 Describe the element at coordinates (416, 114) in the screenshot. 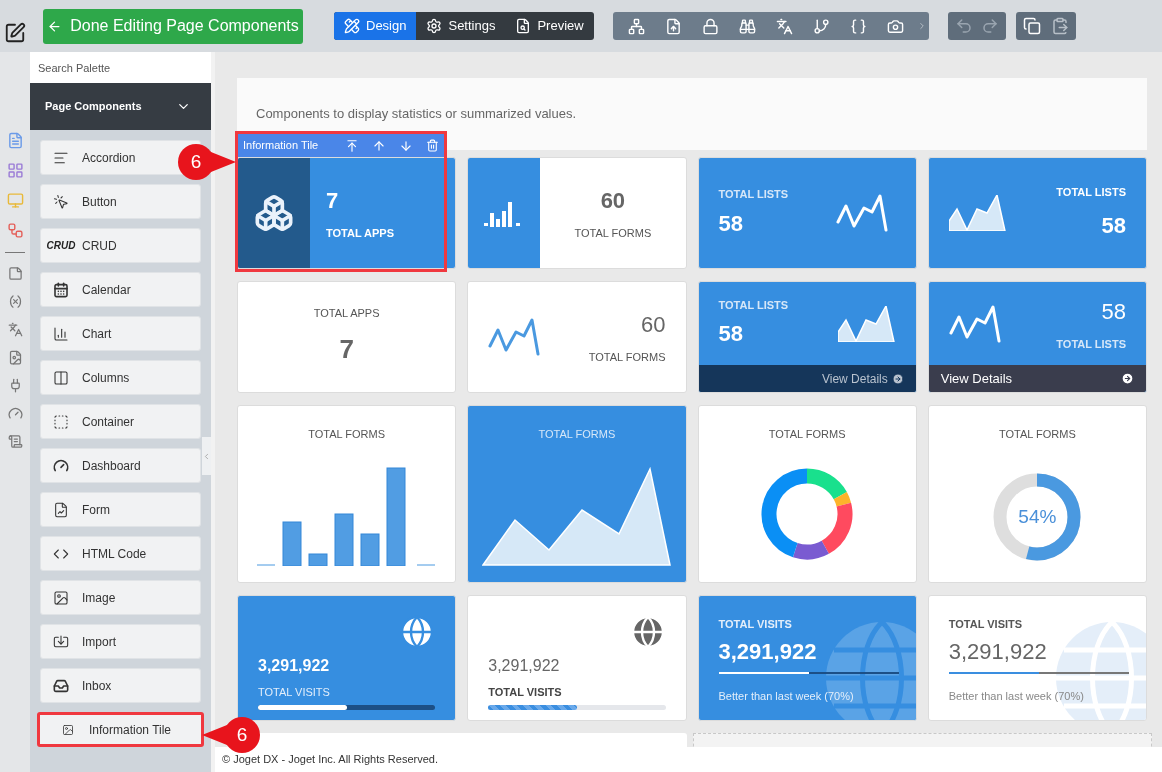

I see `section-description: Components to display statistics or summarized values.` at that location.